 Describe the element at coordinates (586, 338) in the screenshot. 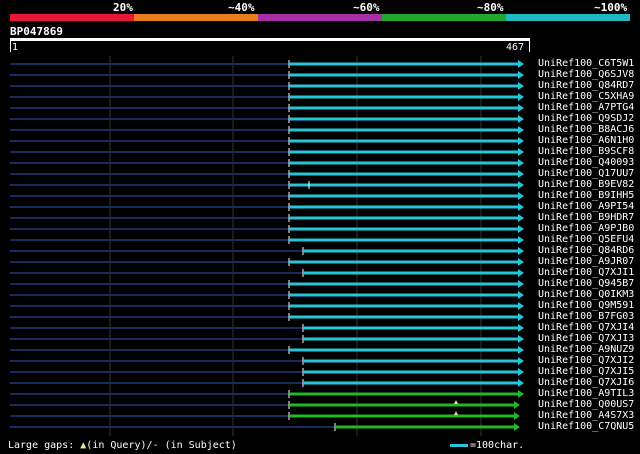

I see `hit-label: UniRef100_Q7XJI3` at that location.